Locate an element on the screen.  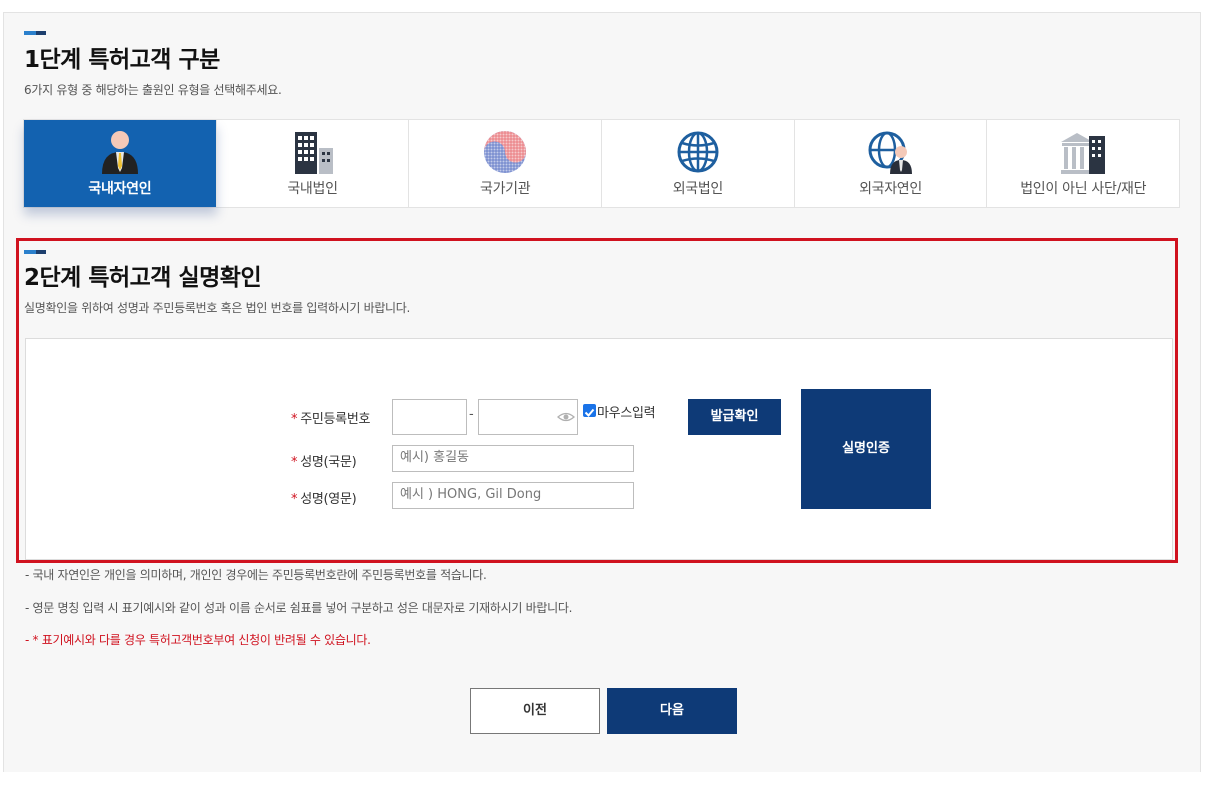
globe-icon is located at coordinates (698, 152).